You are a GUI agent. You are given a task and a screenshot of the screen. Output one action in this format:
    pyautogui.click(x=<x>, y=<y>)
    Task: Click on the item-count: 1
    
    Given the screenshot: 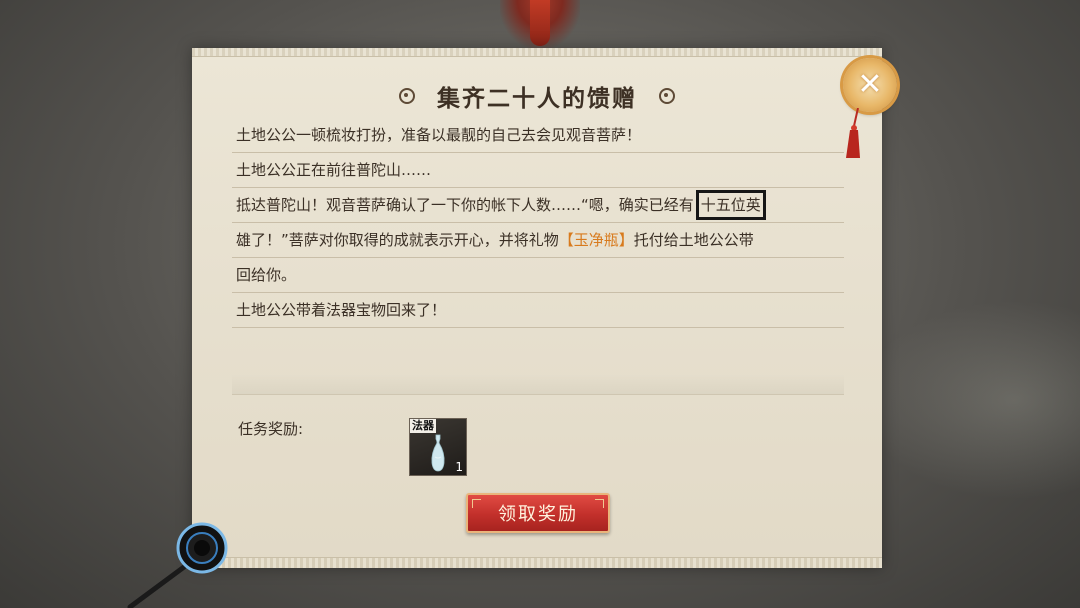 What is the action you would take?
    pyautogui.click(x=459, y=467)
    